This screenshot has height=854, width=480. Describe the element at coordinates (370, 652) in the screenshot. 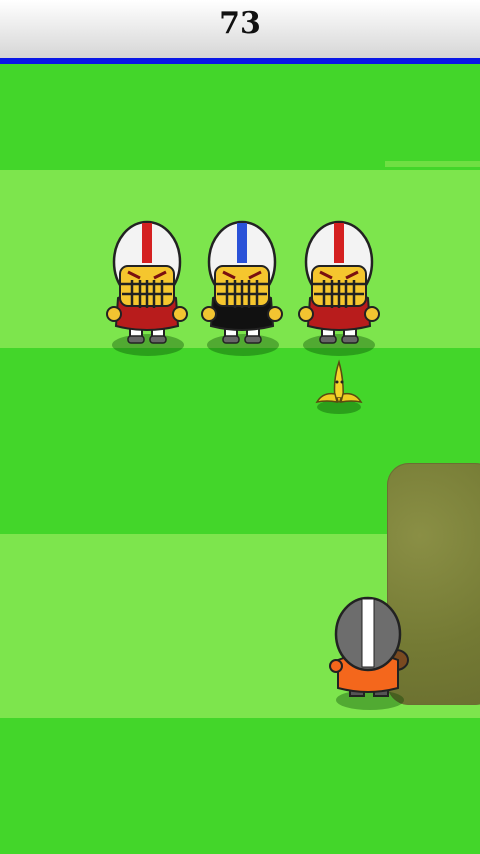

I see `player-runner` at that location.